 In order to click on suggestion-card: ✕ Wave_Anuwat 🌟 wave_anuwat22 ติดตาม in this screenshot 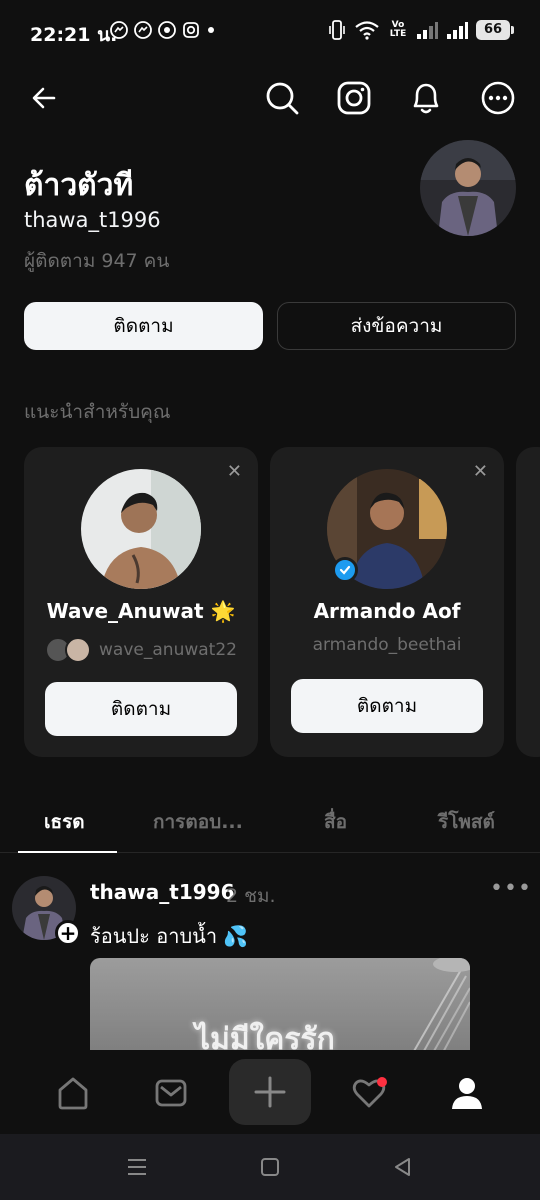, I will do `click(141, 602)`.